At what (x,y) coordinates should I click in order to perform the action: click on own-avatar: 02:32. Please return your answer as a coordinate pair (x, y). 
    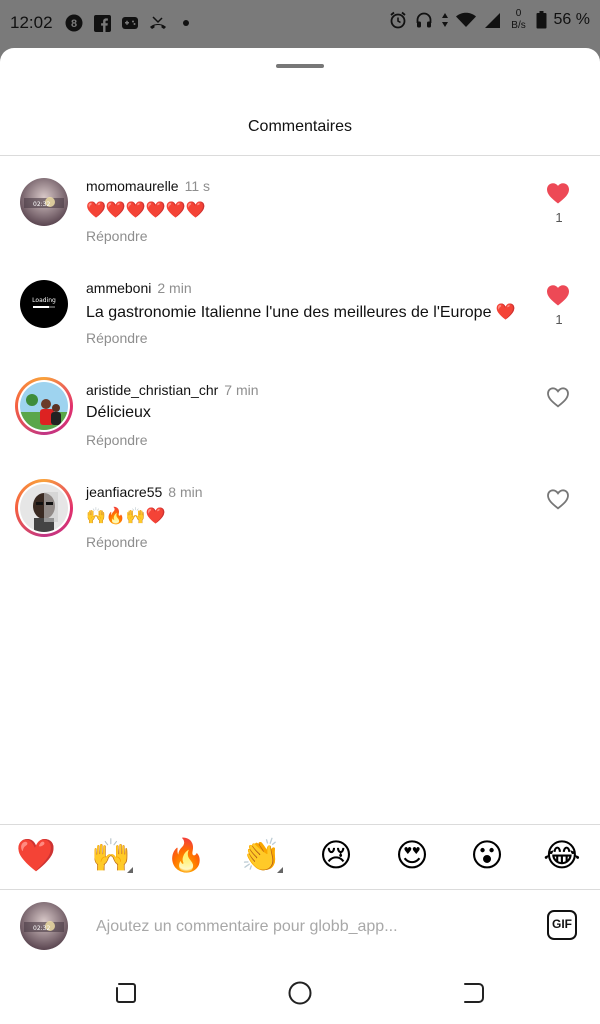
    Looking at the image, I should click on (44, 926).